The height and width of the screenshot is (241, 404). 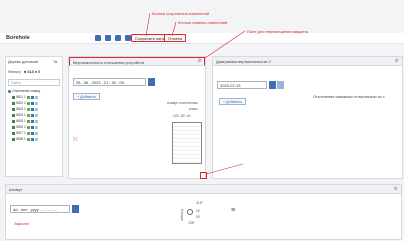 What do you see at coordinates (25, 121) in the screenshot?
I see `tree-item: WD5 1` at bounding box center [25, 121].